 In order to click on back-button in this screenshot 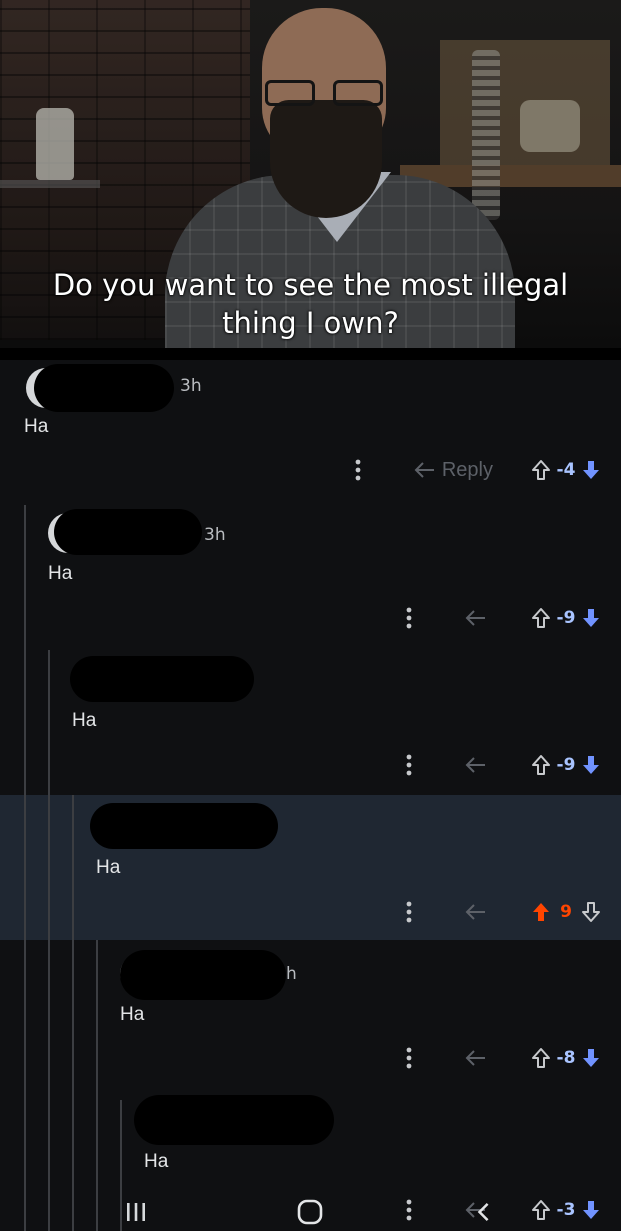, I will do `click(484, 1212)`.